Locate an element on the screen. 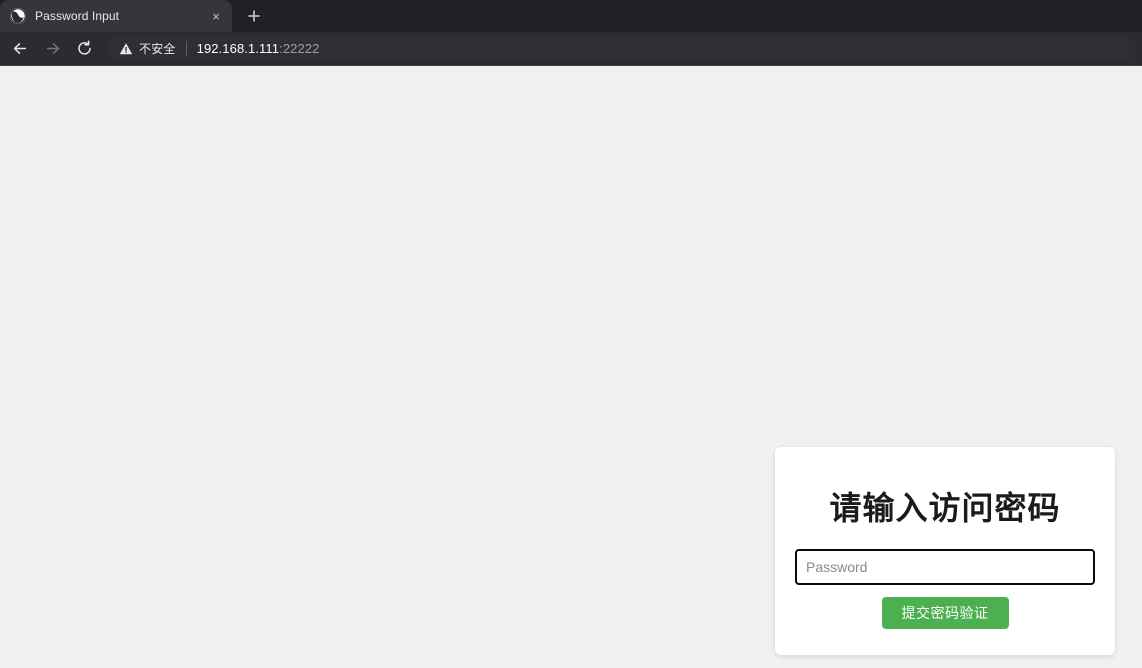  back-button is located at coordinates (20, 49).